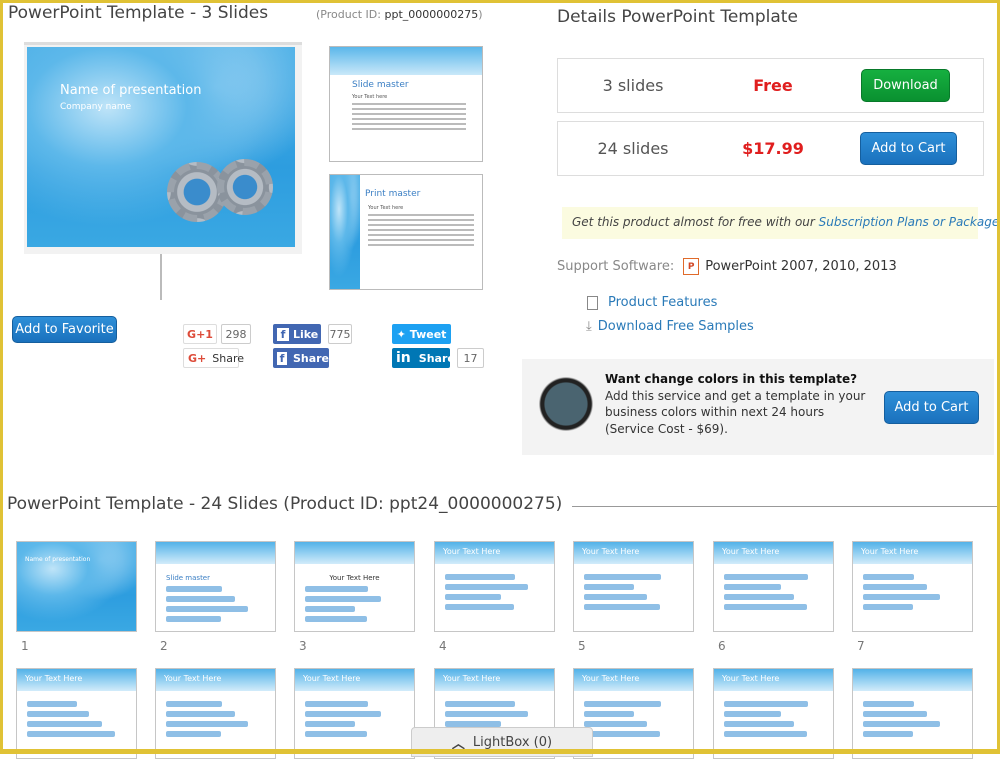  What do you see at coordinates (421, 334) in the screenshot?
I see `tweet-button: ✦ Tweet` at bounding box center [421, 334].